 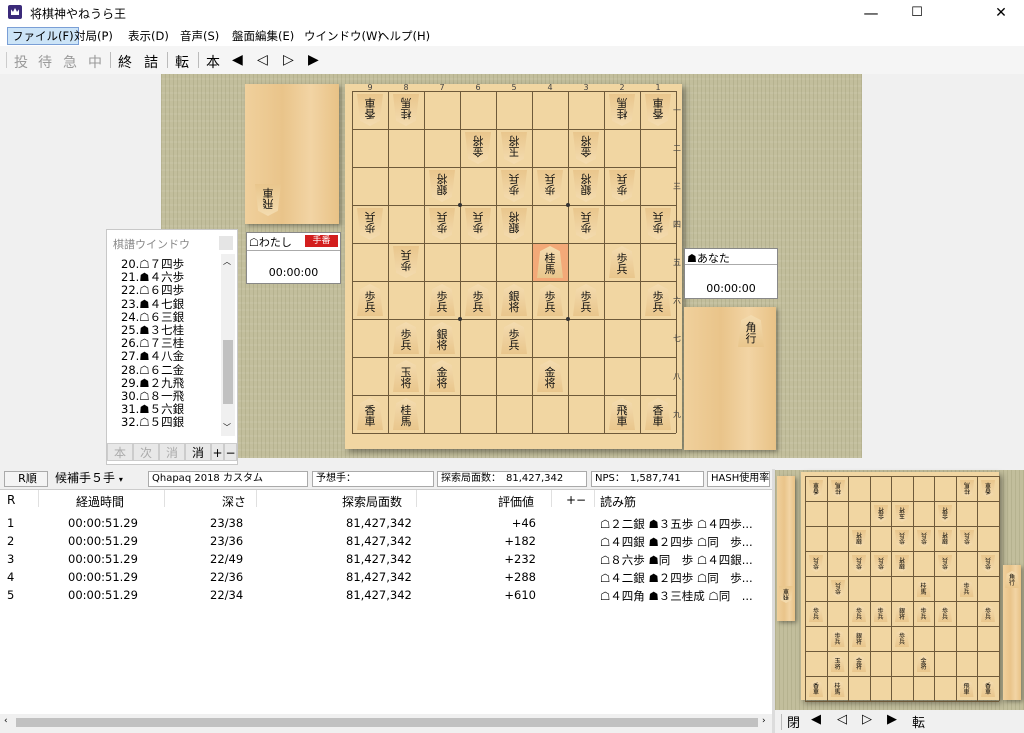 I want to click on kifu-move-item: 21.☗４六歩, so click(x=152, y=277).